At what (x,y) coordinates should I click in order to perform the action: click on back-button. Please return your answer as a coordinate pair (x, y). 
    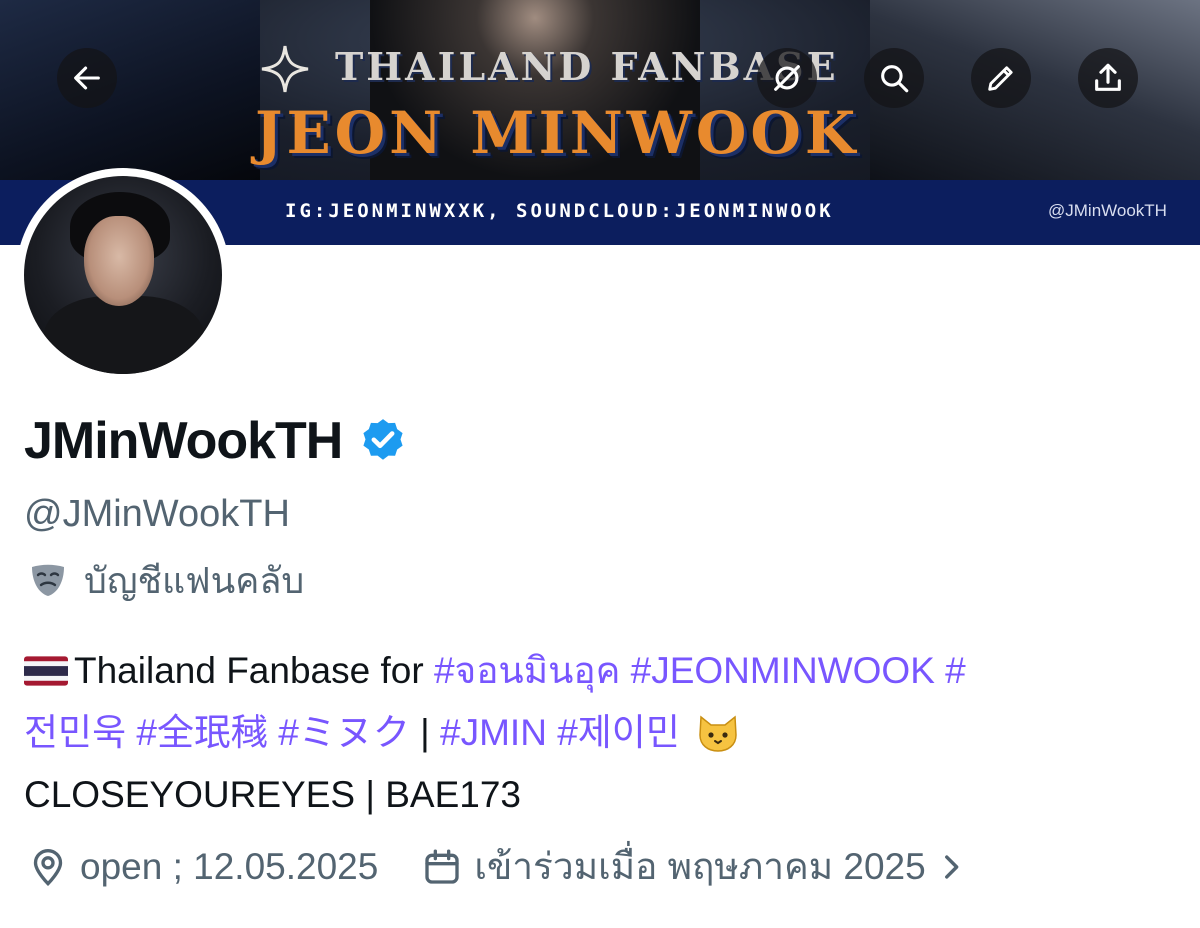
    Looking at the image, I should click on (87, 78).